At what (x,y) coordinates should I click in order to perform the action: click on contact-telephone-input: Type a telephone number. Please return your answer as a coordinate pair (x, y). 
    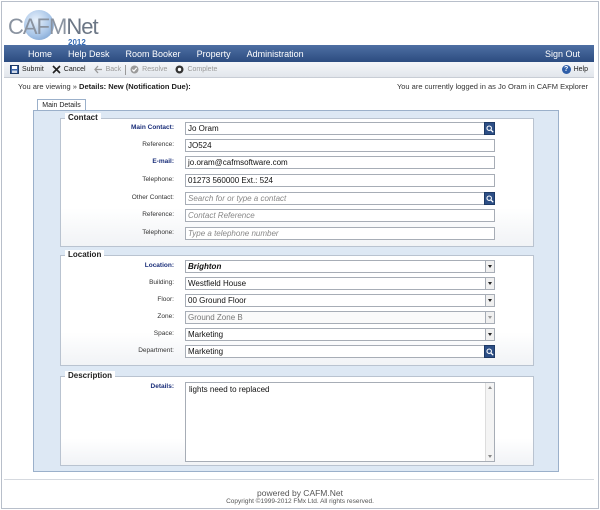
    Looking at the image, I should click on (340, 233).